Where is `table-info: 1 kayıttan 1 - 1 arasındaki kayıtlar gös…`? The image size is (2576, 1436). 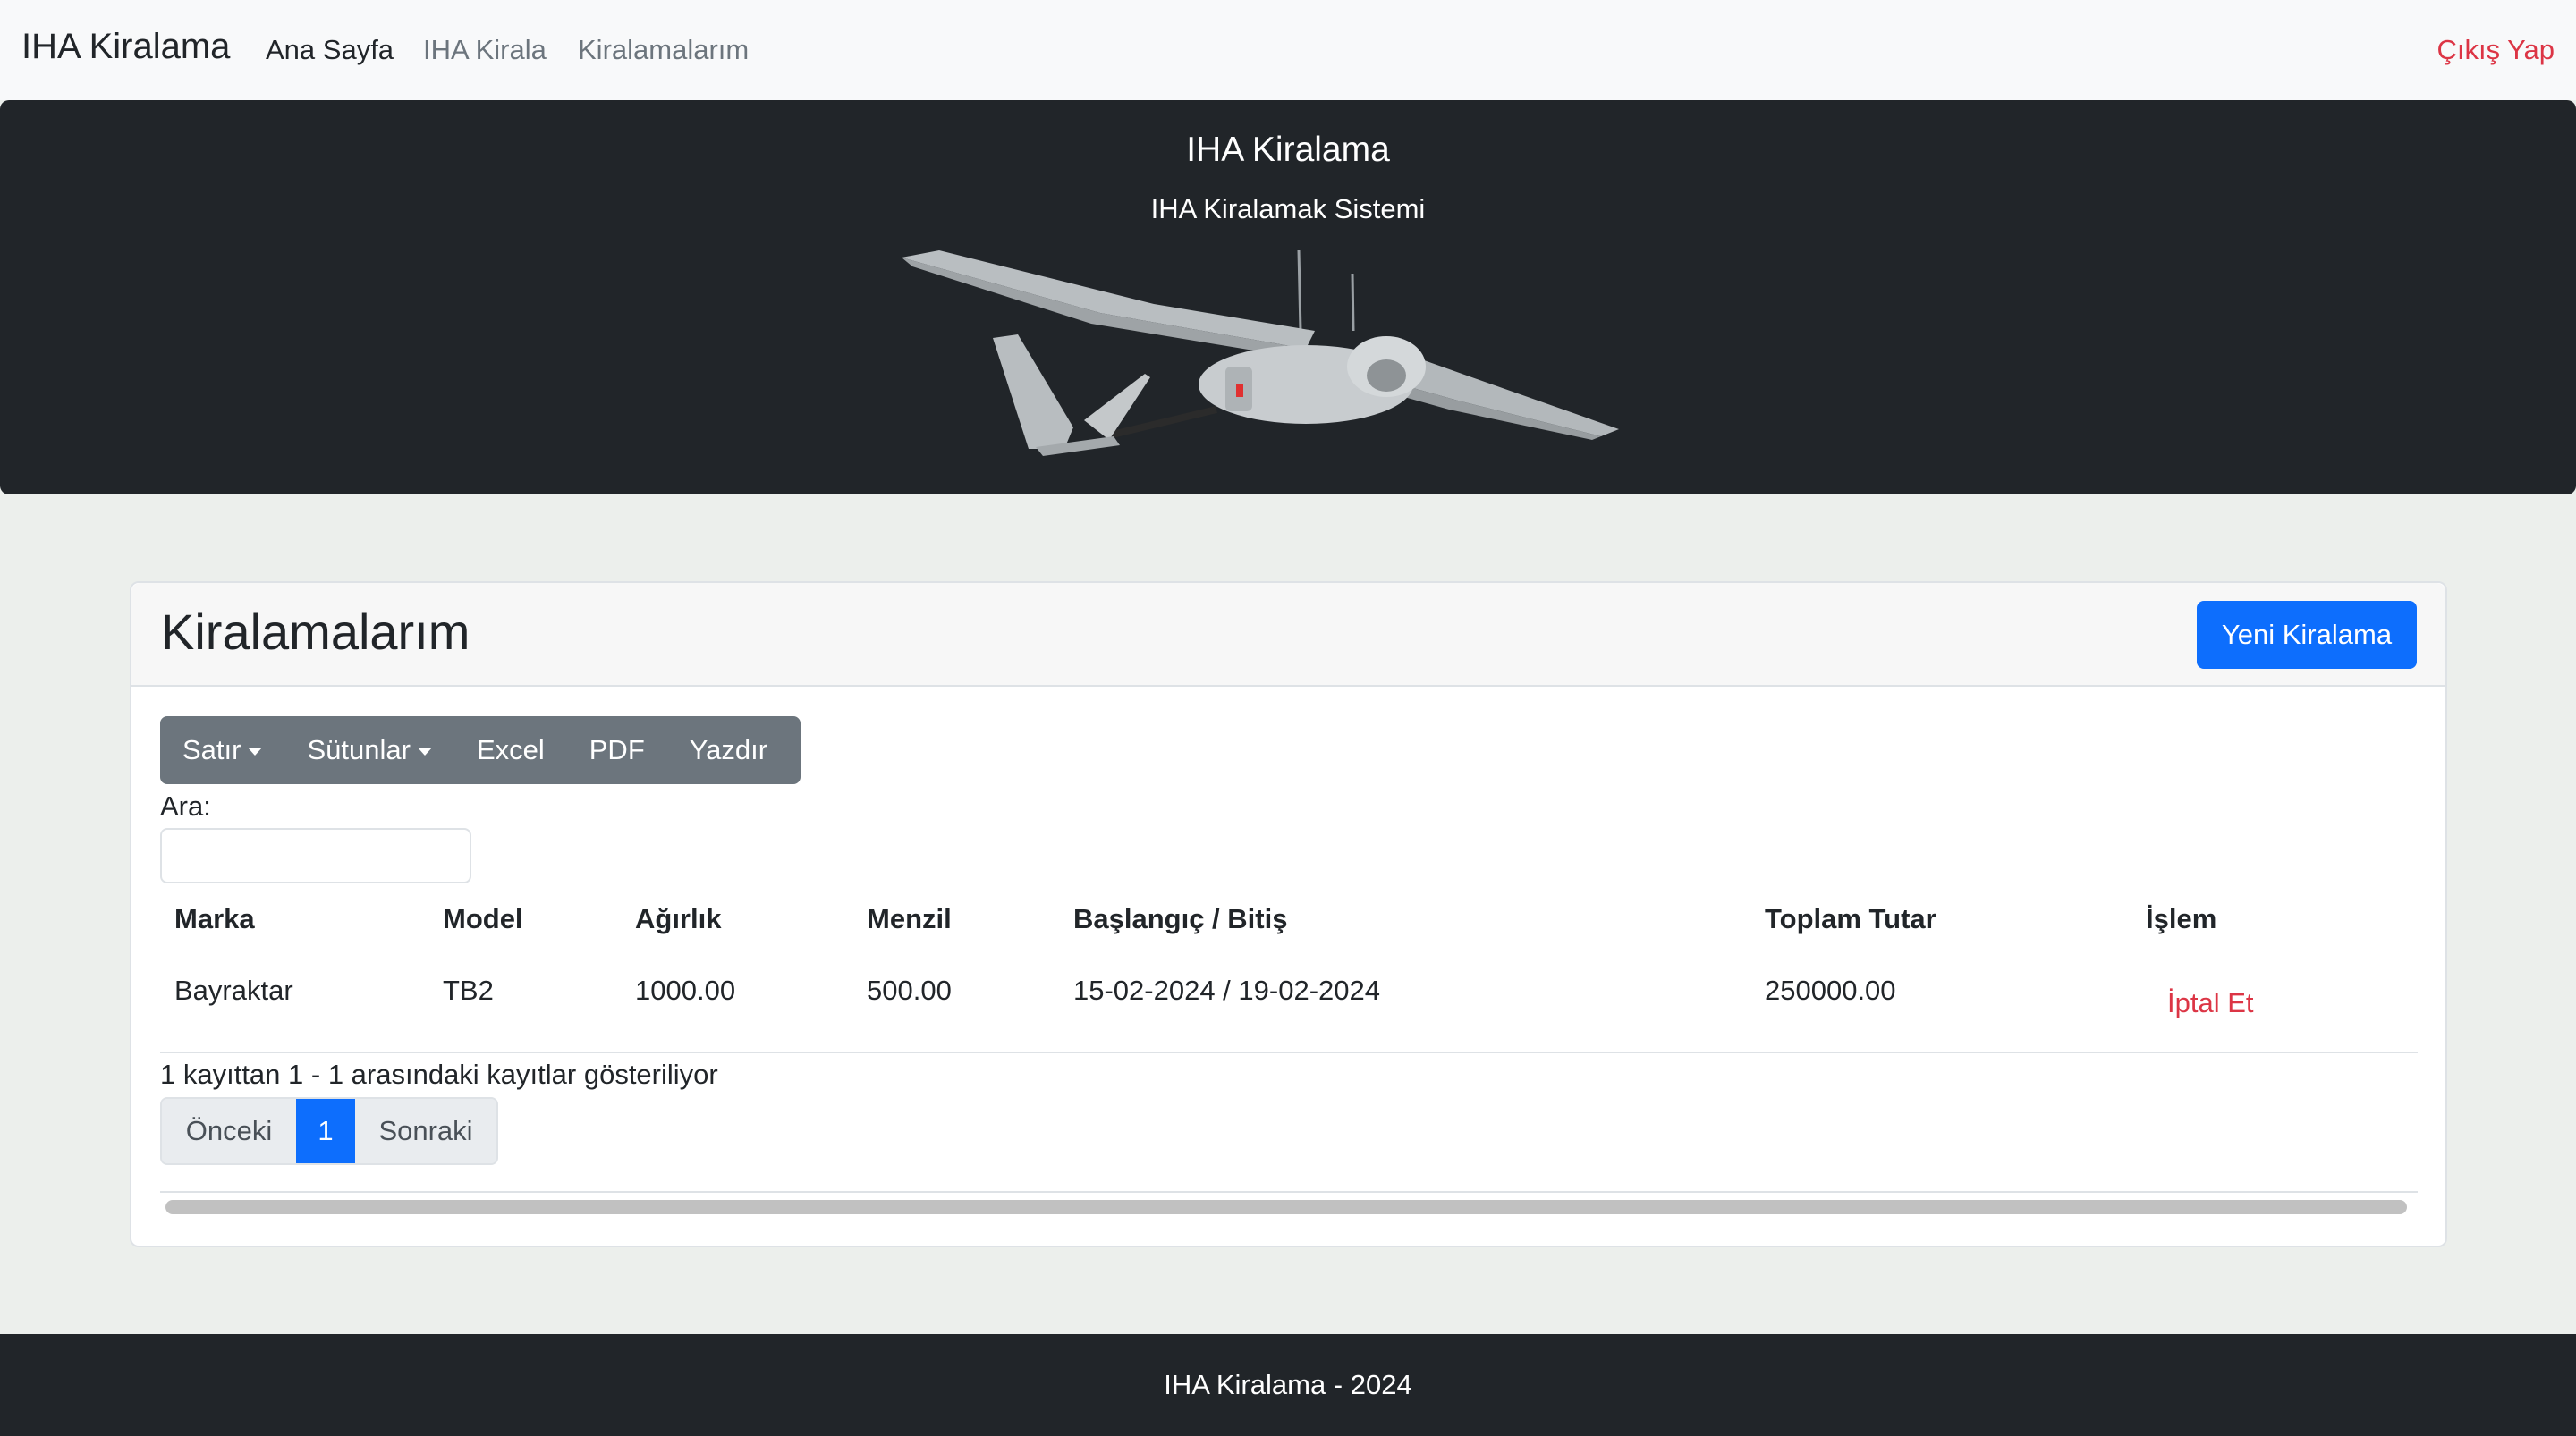 table-info: 1 kayıttan 1 - 1 arasındaki kayıtlar gös… is located at coordinates (439, 1074).